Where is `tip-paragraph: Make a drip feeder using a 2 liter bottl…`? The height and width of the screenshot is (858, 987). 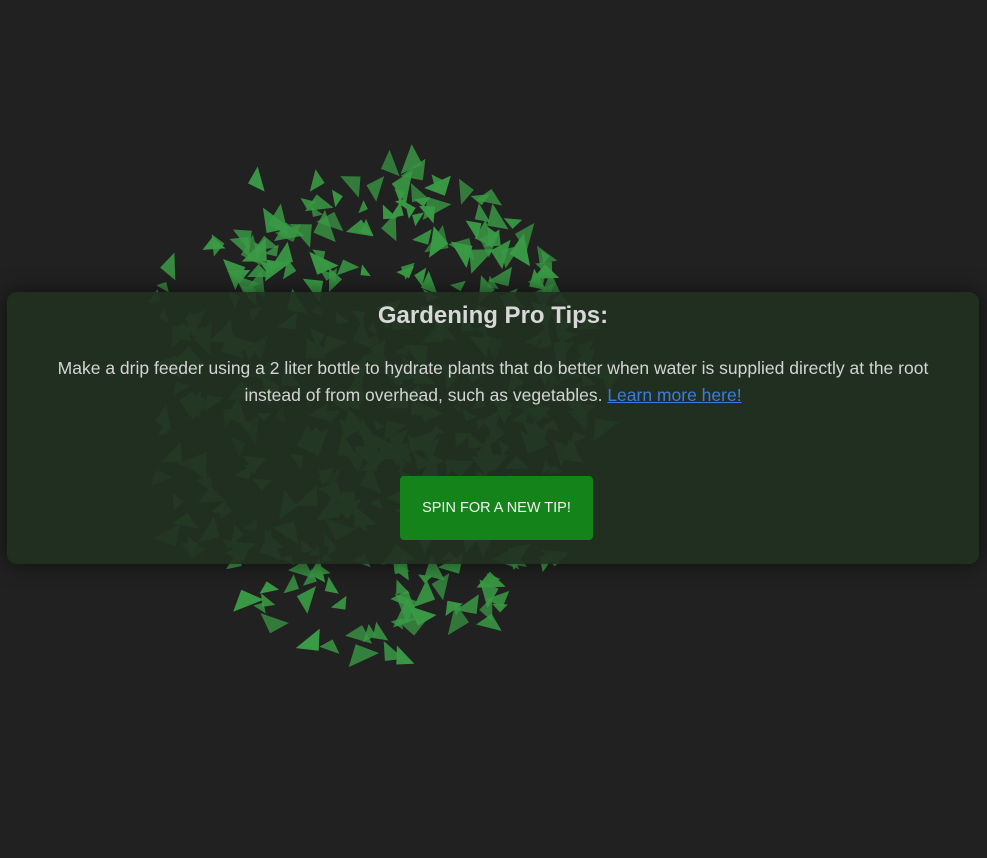
tip-paragraph: Make a drip feeder using a 2 liter bottl… is located at coordinates (493, 382).